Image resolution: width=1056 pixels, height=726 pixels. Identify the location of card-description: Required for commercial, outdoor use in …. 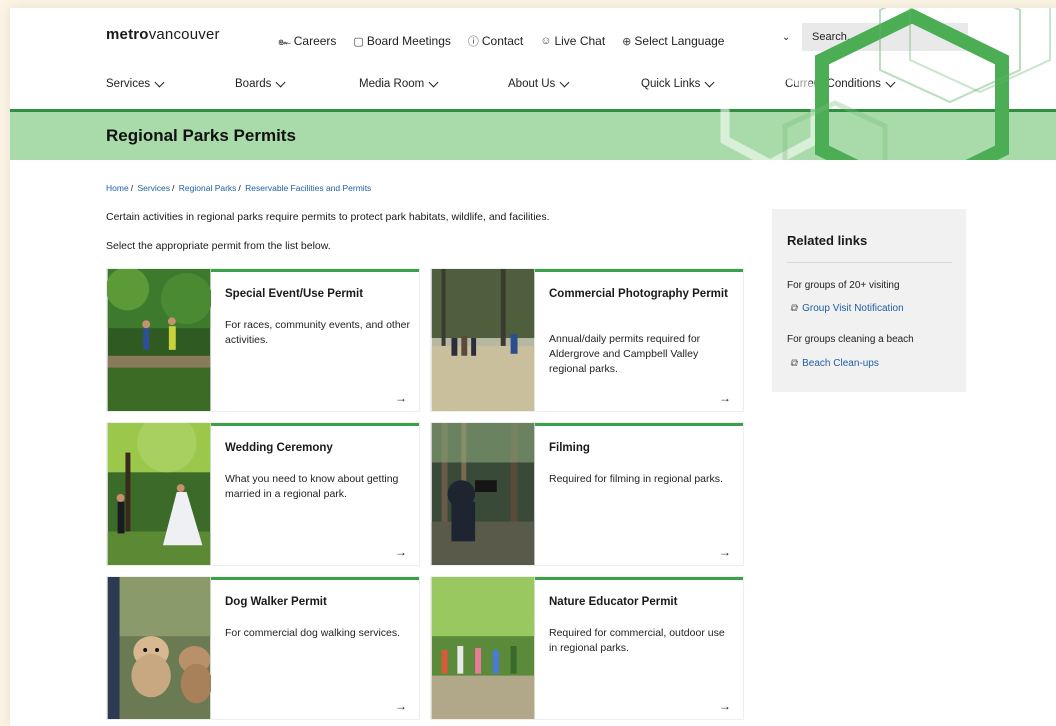
(637, 640).